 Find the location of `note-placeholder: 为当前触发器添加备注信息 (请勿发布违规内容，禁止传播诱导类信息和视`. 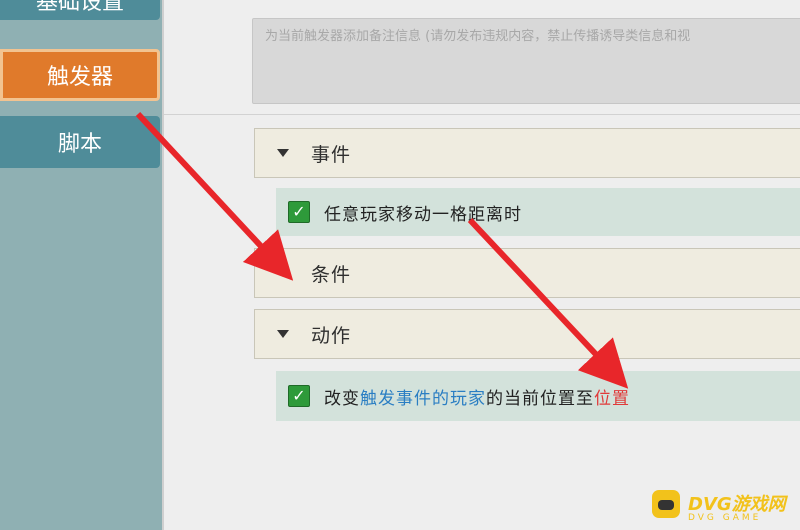

note-placeholder: 为当前触发器添加备注信息 (请勿发布违规内容，禁止传播诱导类信息和视 is located at coordinates (478, 36).